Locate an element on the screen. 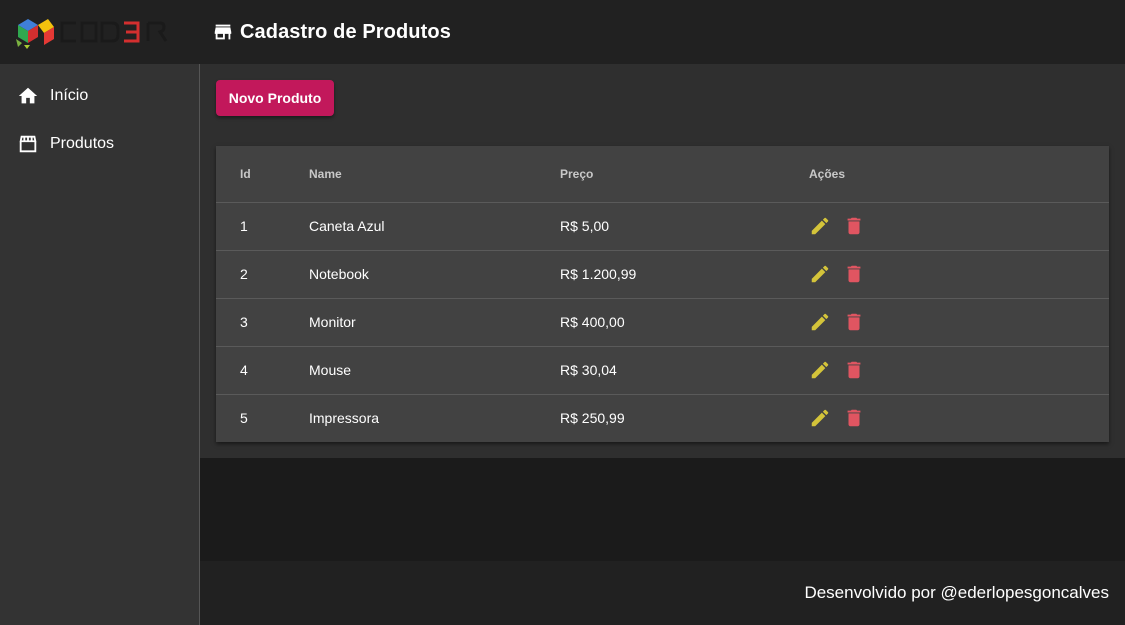 Image resolution: width=1125 pixels, height=625 pixels. table-header-row: Id Name Preço Ações is located at coordinates (662, 174).